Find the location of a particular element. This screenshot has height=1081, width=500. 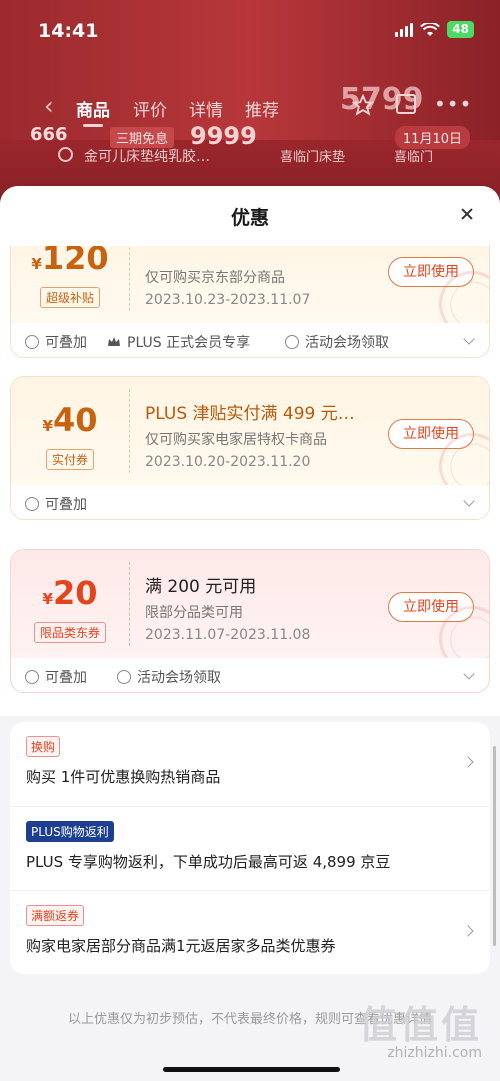

coupon-features: 可叠加 PLUS 正式会员专享 活动会场领取 is located at coordinates (250, 341).